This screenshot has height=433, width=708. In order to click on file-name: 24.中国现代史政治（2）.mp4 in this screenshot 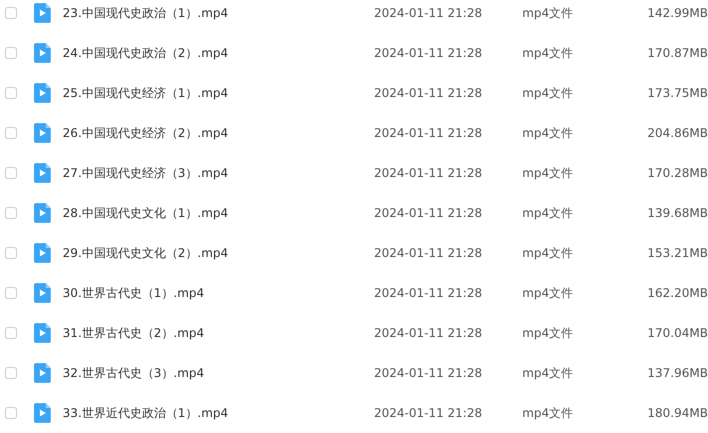, I will do `click(218, 53)`.